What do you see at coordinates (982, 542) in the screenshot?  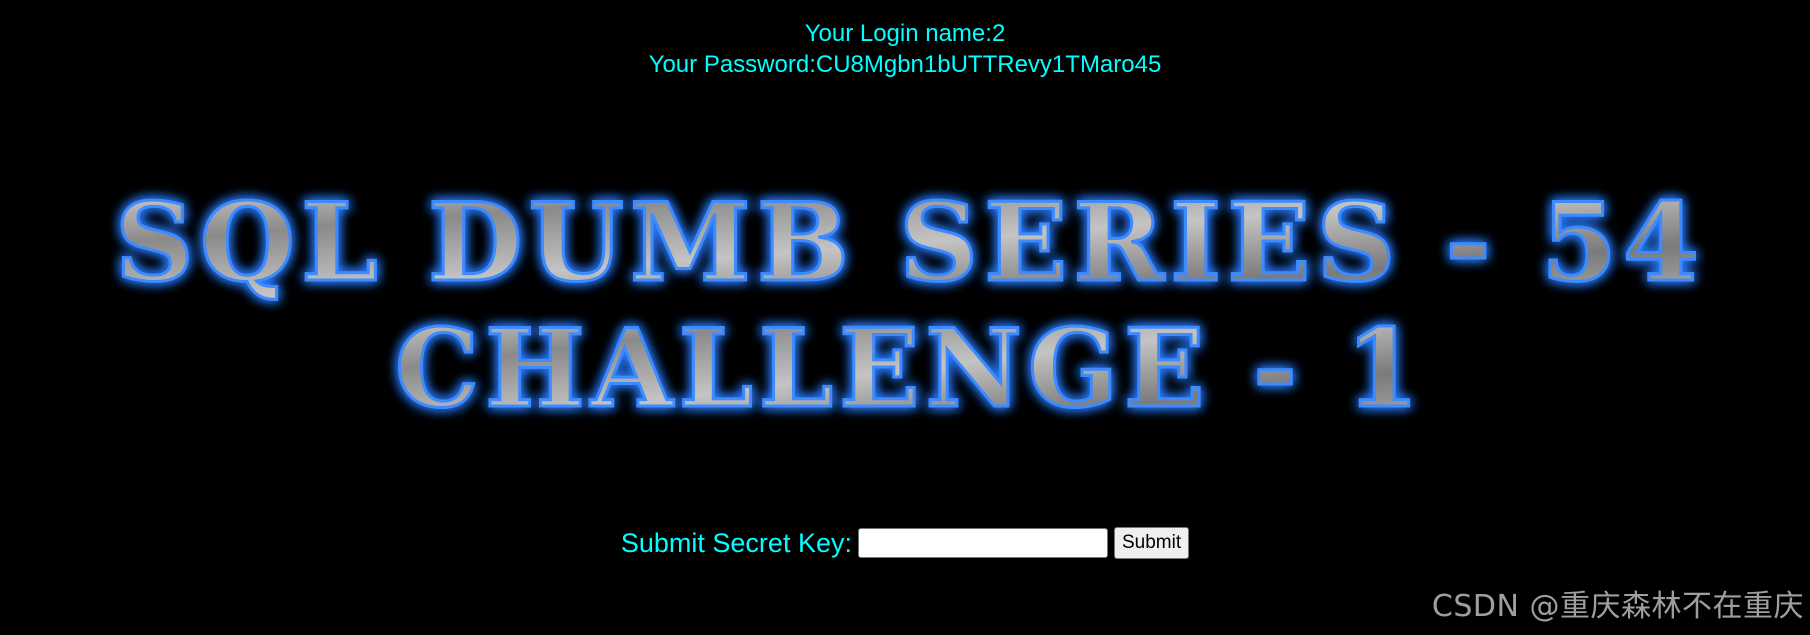 I see `secret-key-input` at bounding box center [982, 542].